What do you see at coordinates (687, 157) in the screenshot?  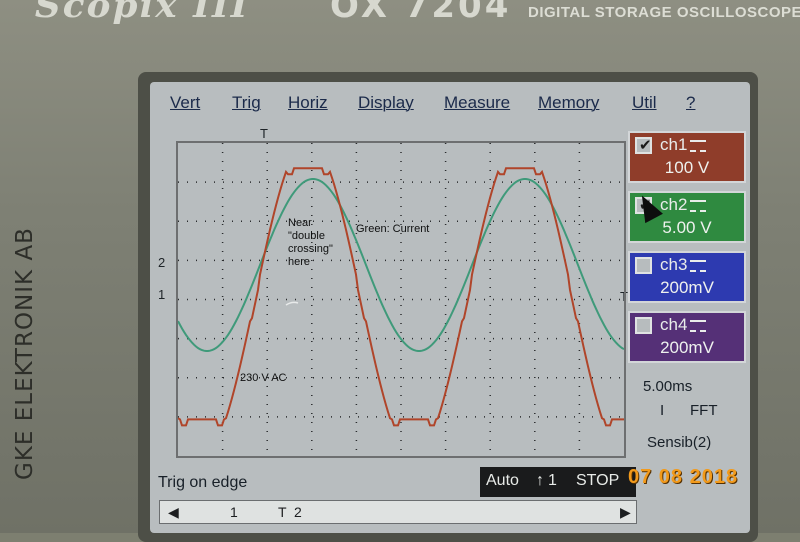 I see `channel-ch1: ✔ ch1 100 V` at bounding box center [687, 157].